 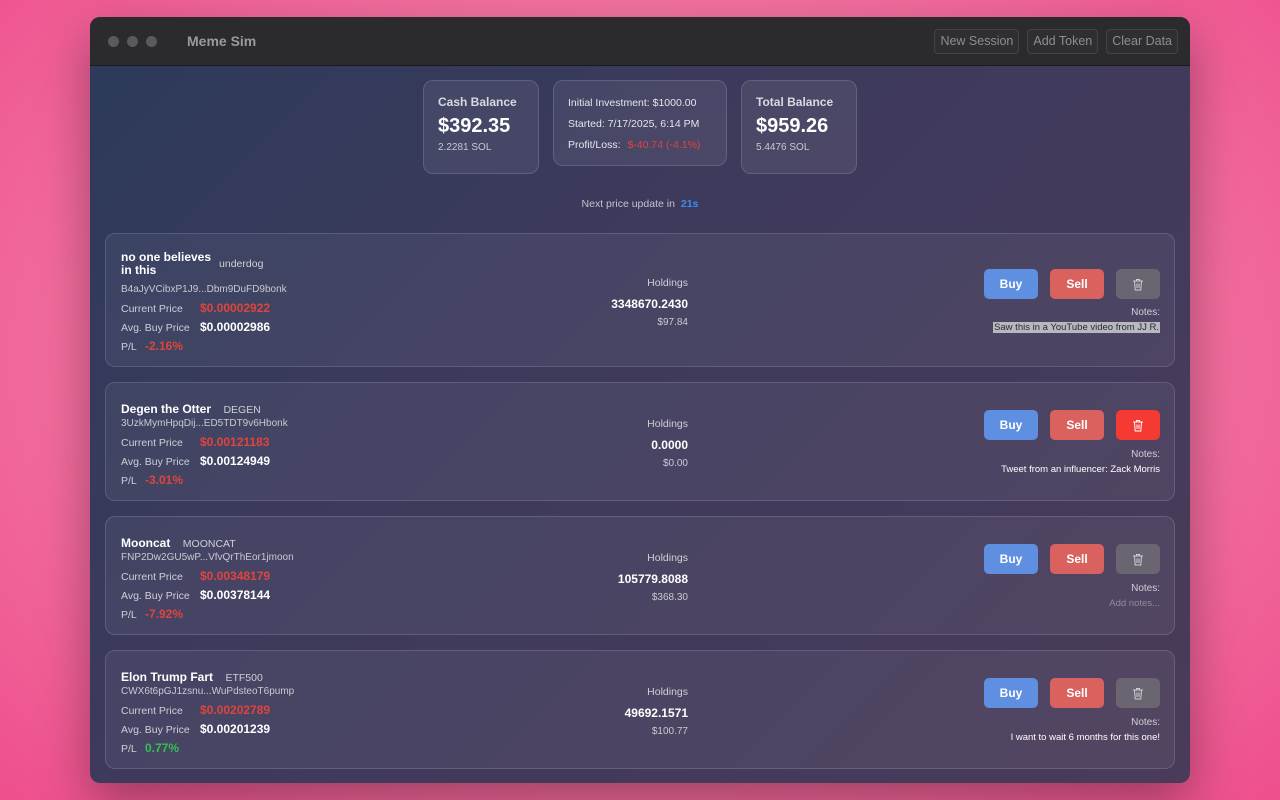 What do you see at coordinates (195, 442) in the screenshot?
I see `current-price-row: Current Price $0.00121183` at bounding box center [195, 442].